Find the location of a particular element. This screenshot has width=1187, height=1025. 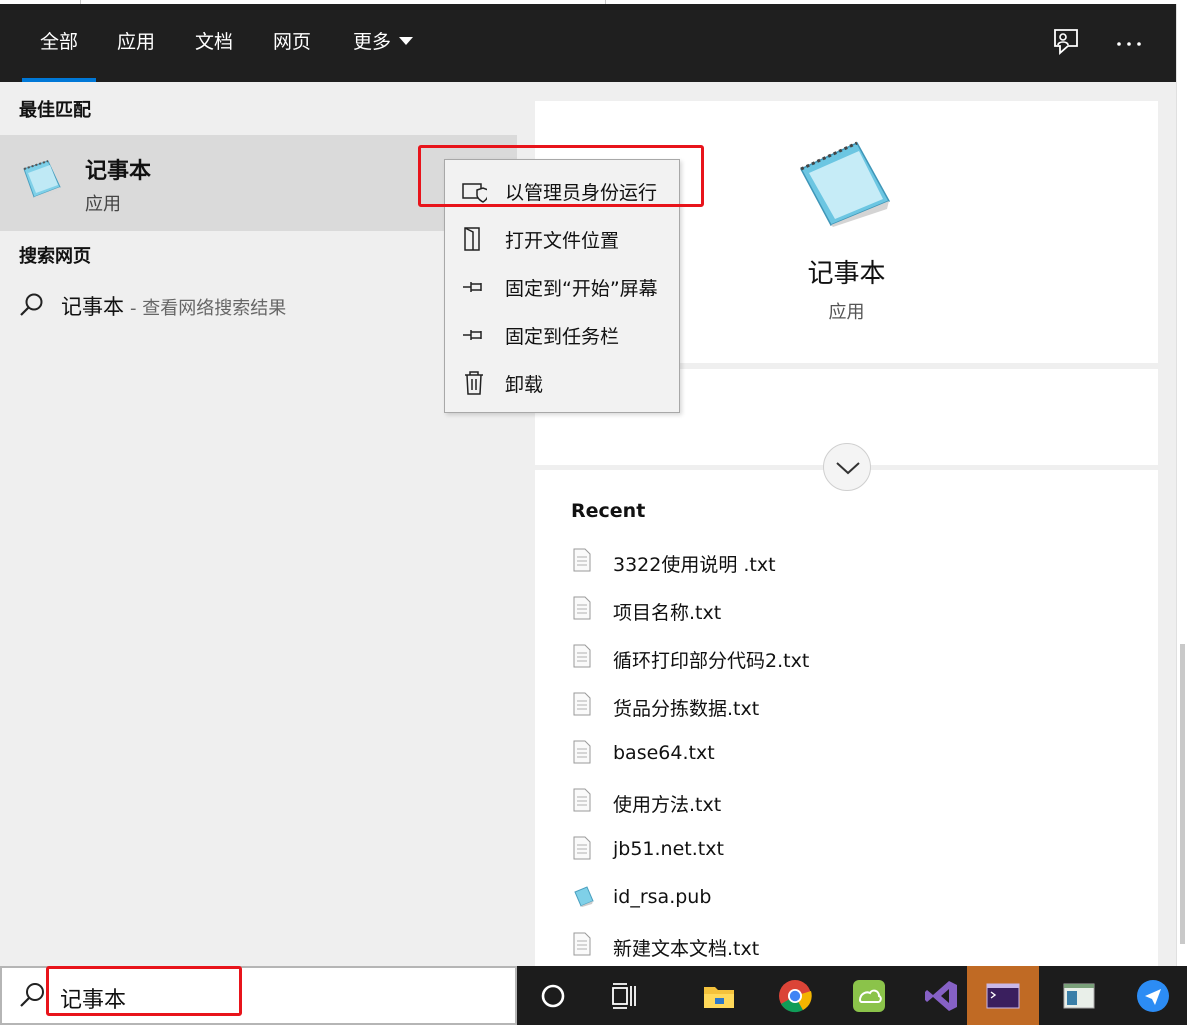

context-menu: 以管理员身份运行 打开文件位置 固定到“开始”屏幕 固定到任务栏 卸载 is located at coordinates (562, 286).